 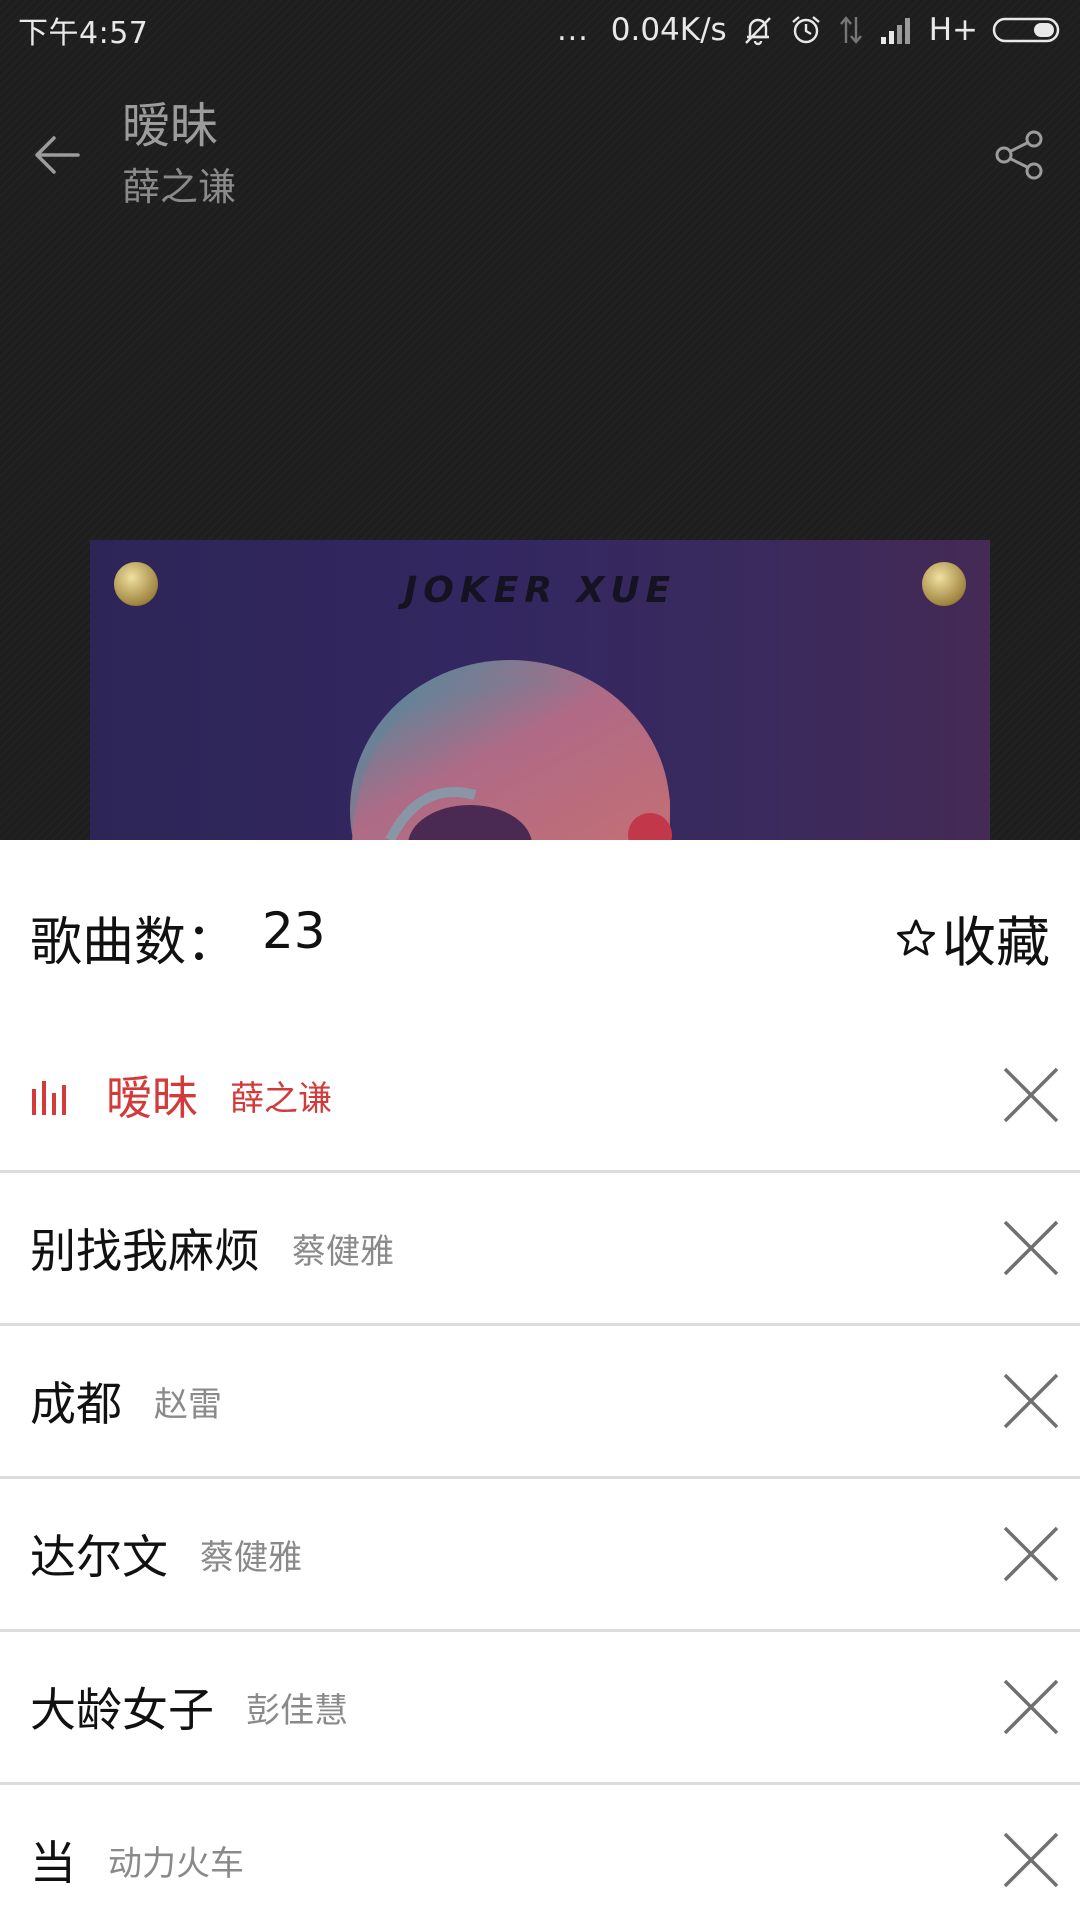 What do you see at coordinates (758, 30) in the screenshot?
I see `mute-icon` at bounding box center [758, 30].